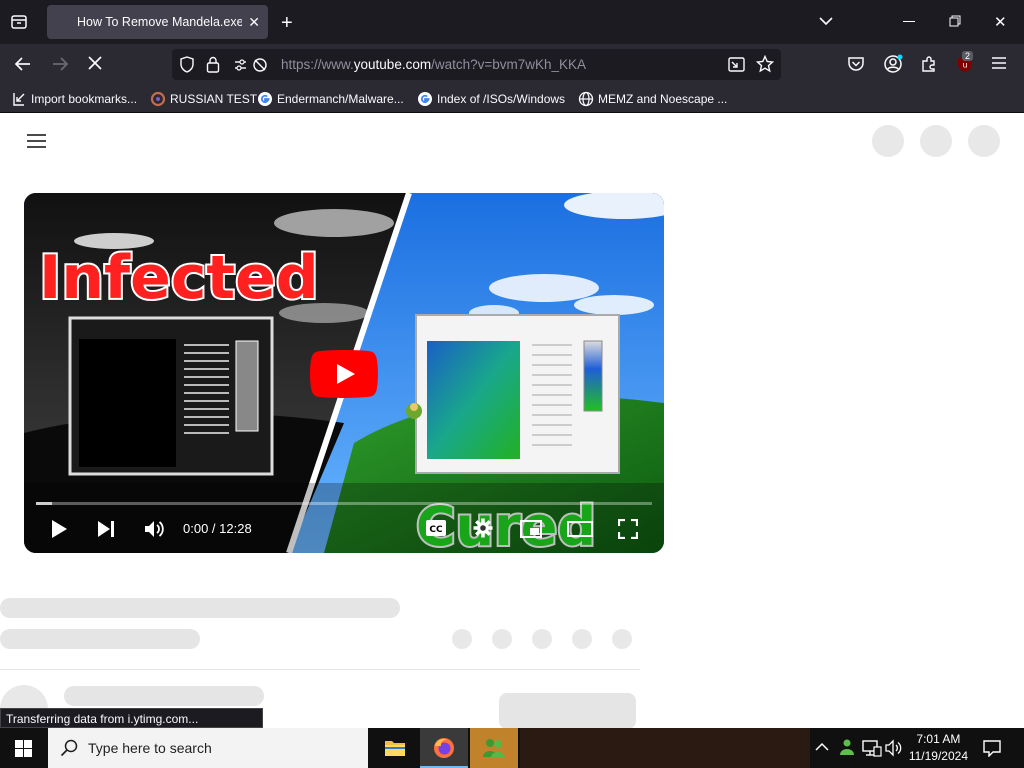 Image resolution: width=1024 pixels, height=768 pixels. Describe the element at coordinates (665, 748) in the screenshot. I see `taskbar-wallpaper-strip` at that location.